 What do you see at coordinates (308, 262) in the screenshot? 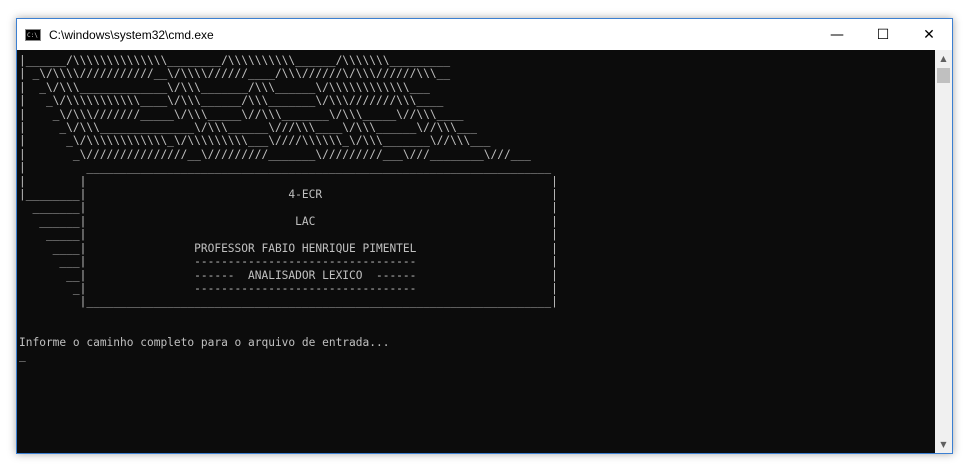
I see `console-line: ___| --------------------------------- |` at bounding box center [308, 262].